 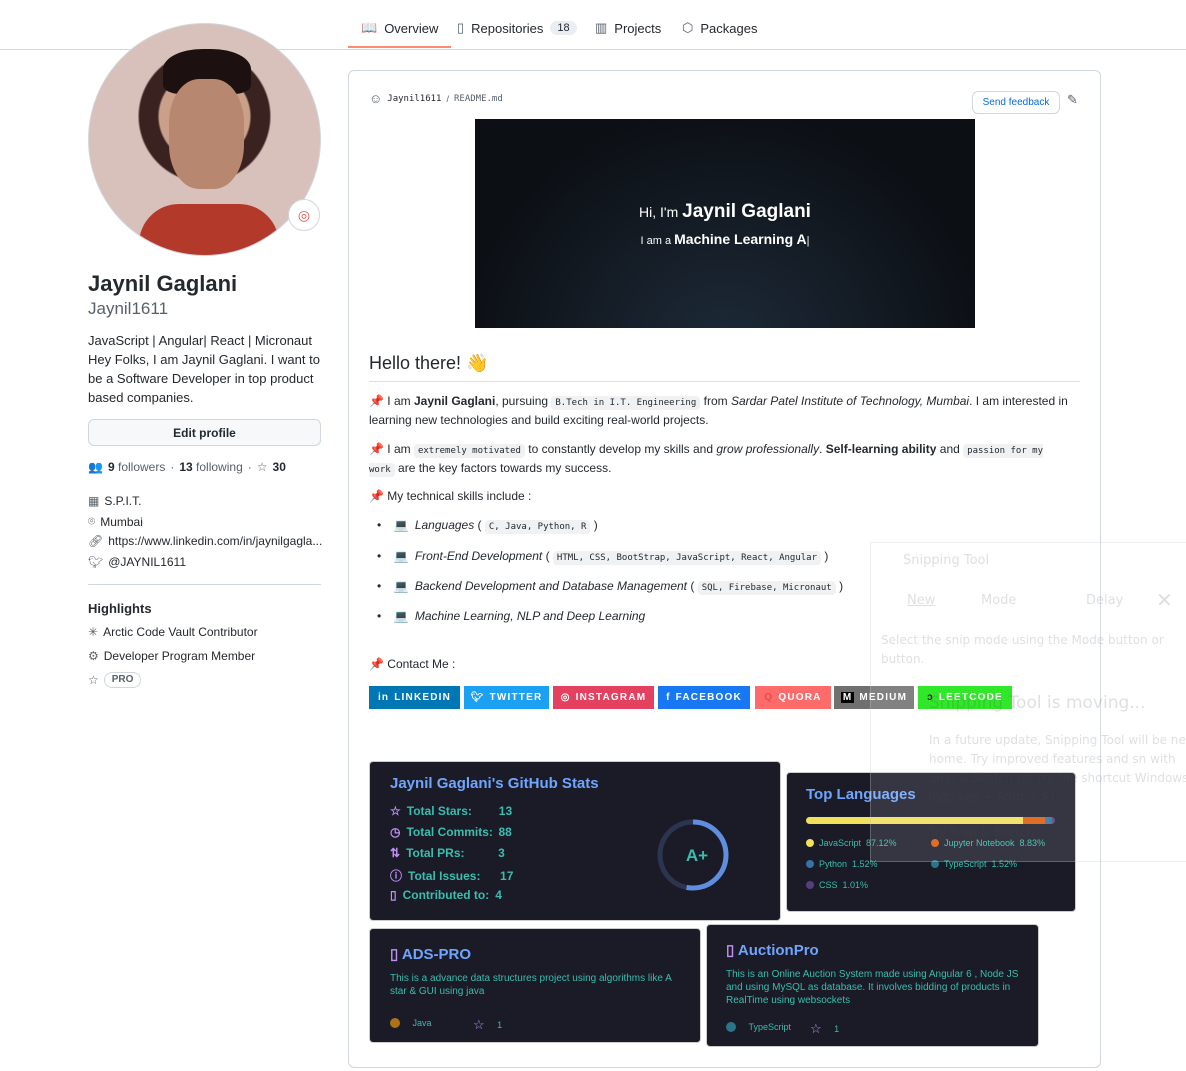 I want to click on highlight-item: ☆ PRO, so click(x=115, y=680).